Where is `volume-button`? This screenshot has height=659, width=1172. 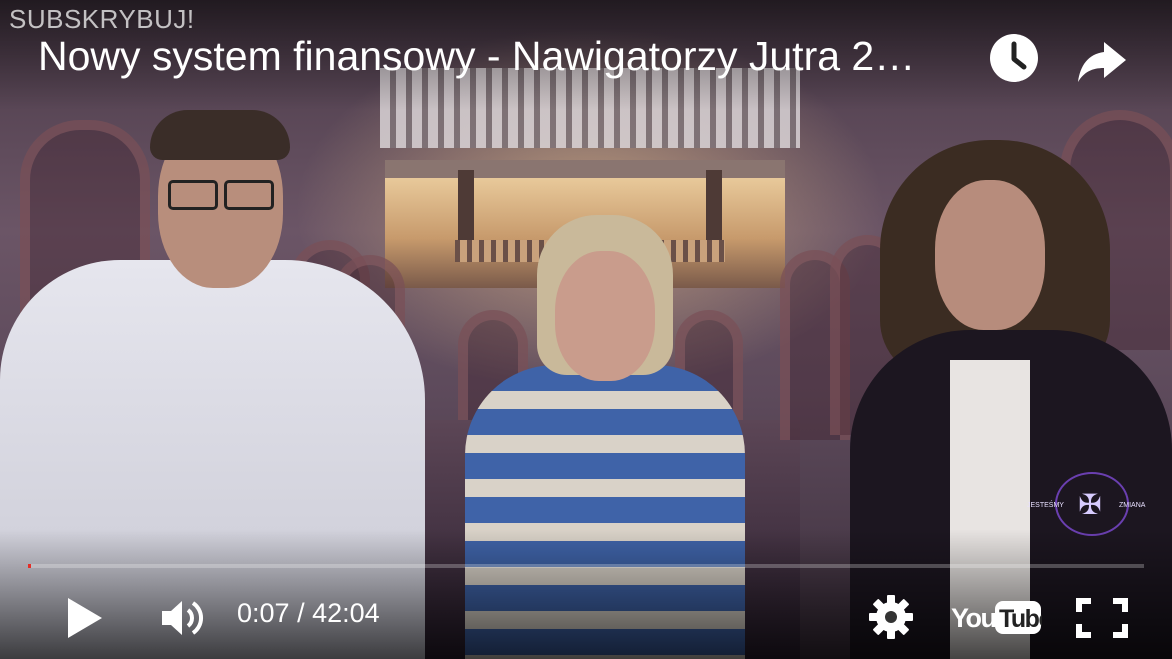 volume-button is located at coordinates (183, 618).